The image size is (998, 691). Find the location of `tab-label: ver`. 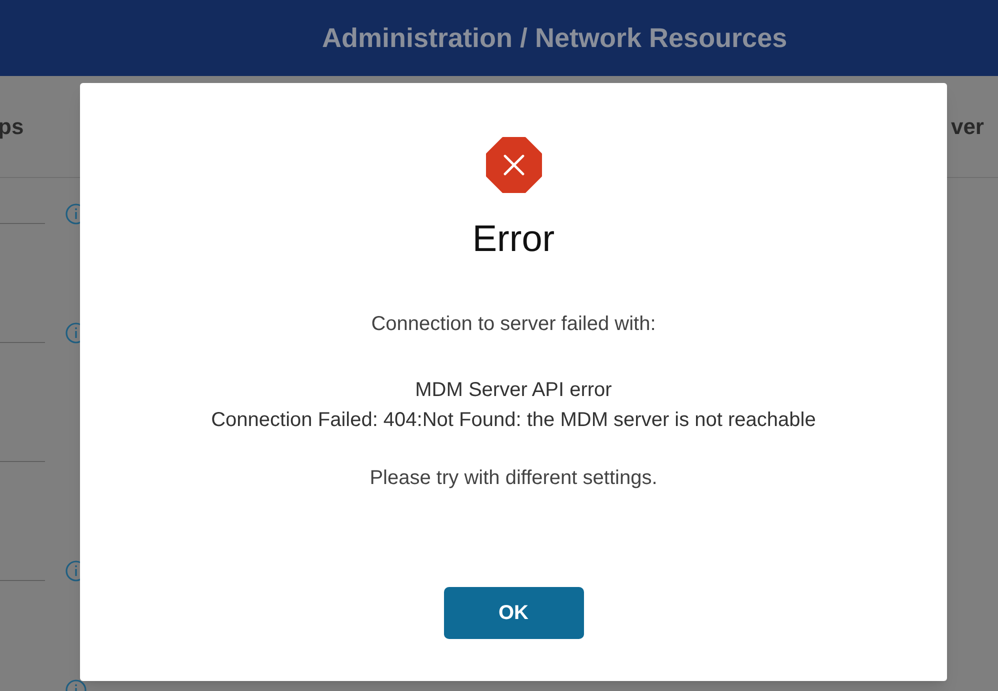

tab-label: ver is located at coordinates (967, 126).